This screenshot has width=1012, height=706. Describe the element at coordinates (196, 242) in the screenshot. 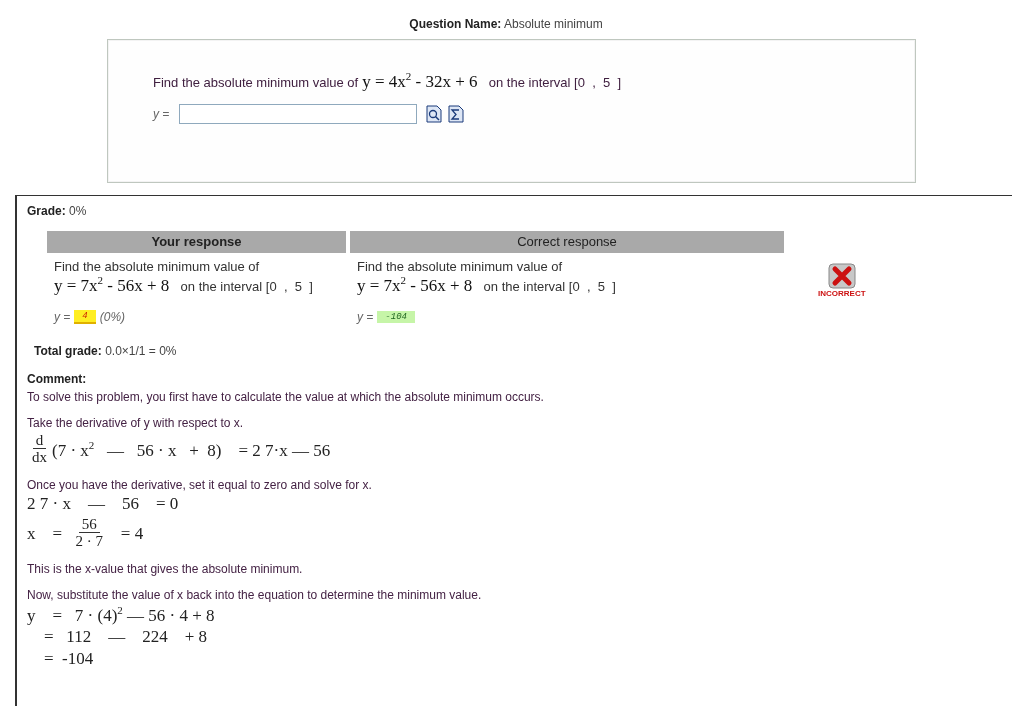

I see `column-header: Your response` at that location.